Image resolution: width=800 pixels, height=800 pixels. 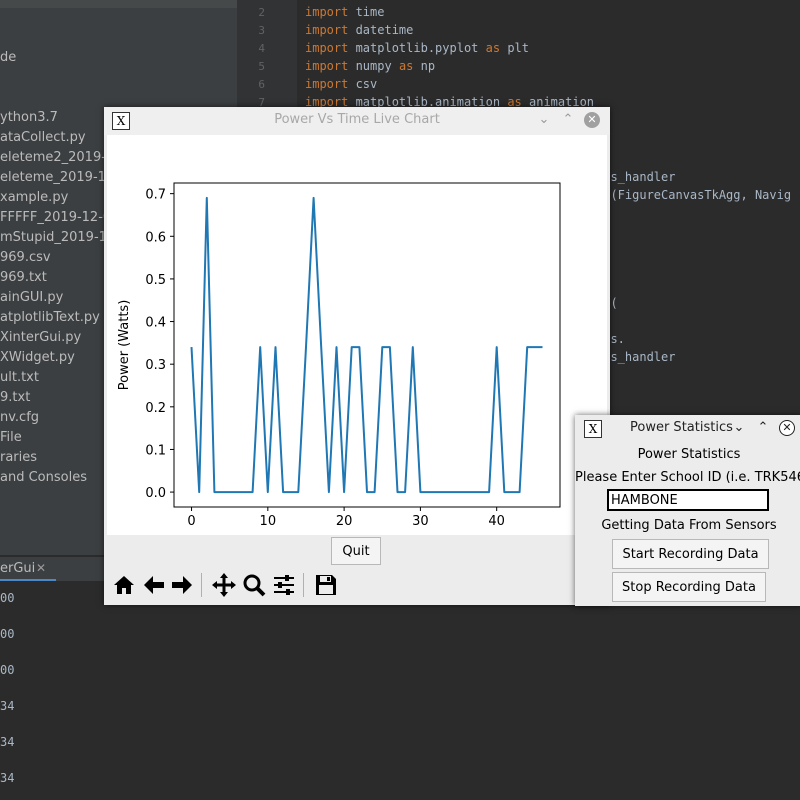 What do you see at coordinates (155, 493) in the screenshot?
I see `y-tick-label: 0.0` at bounding box center [155, 493].